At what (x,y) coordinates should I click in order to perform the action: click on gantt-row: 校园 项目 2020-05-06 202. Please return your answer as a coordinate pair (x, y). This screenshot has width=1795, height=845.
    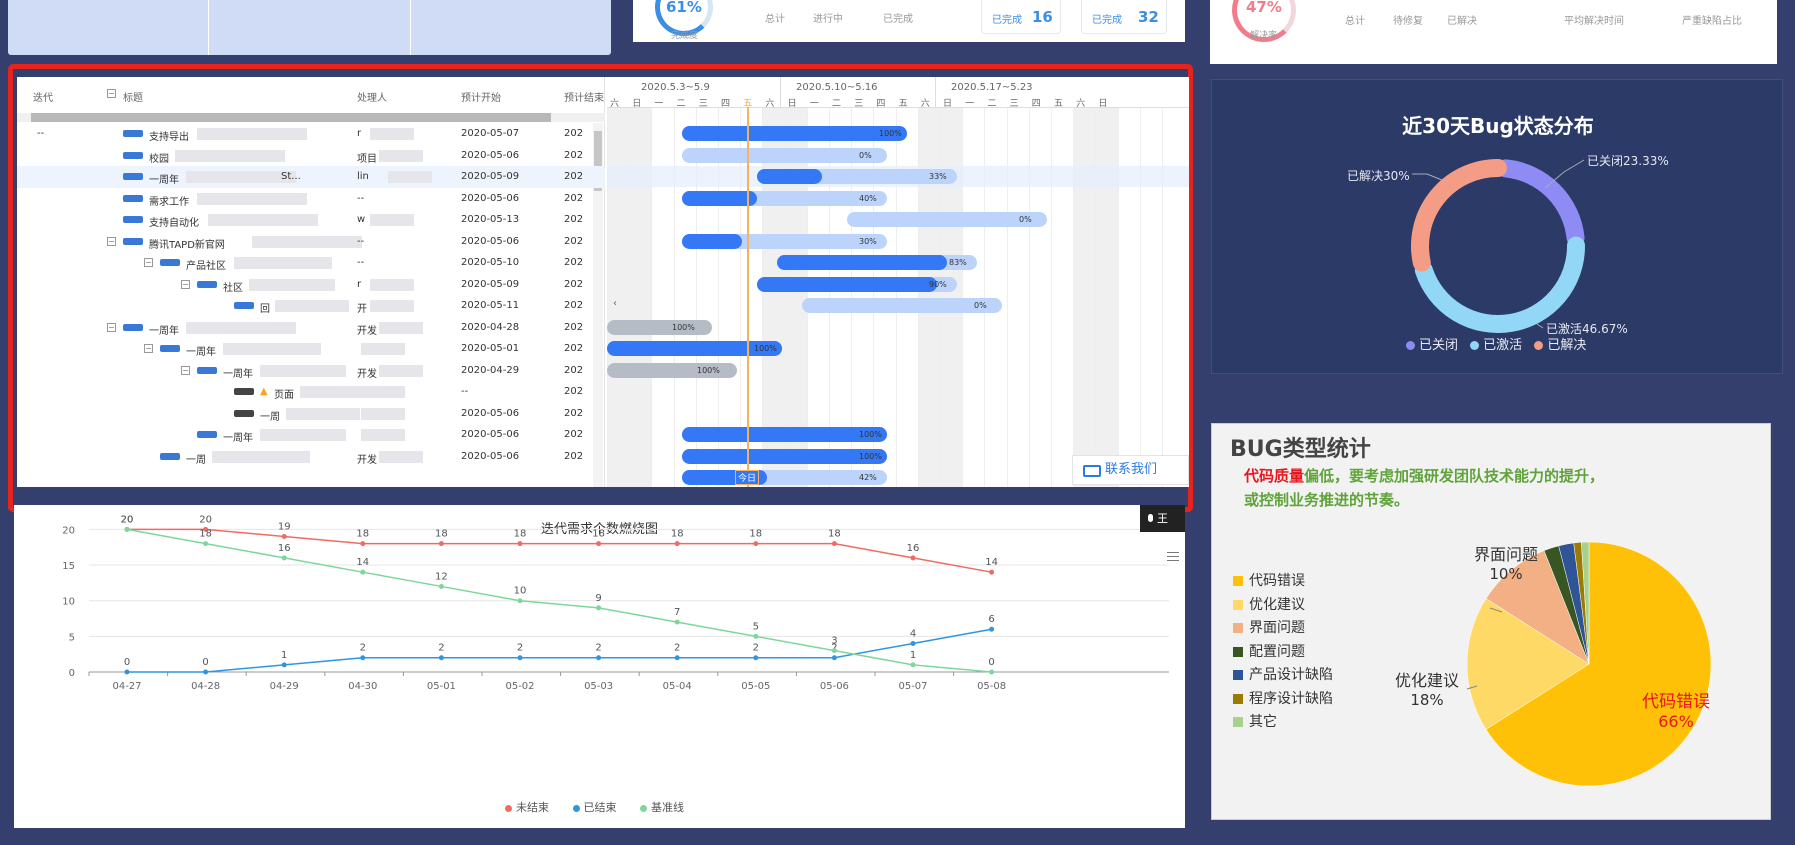
    Looking at the image, I should click on (311, 156).